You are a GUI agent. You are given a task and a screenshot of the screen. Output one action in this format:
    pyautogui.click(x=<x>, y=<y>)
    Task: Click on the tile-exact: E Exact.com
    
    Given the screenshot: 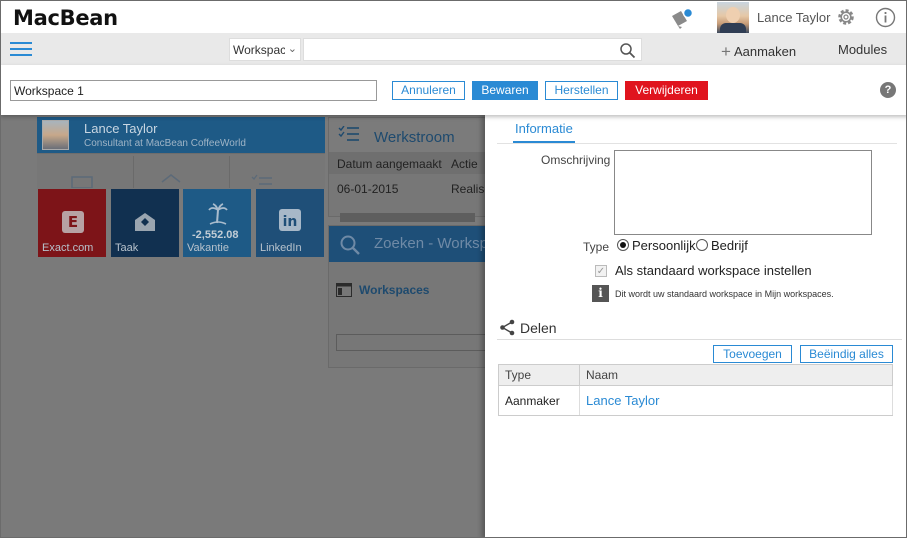 What is the action you would take?
    pyautogui.click(x=72, y=223)
    